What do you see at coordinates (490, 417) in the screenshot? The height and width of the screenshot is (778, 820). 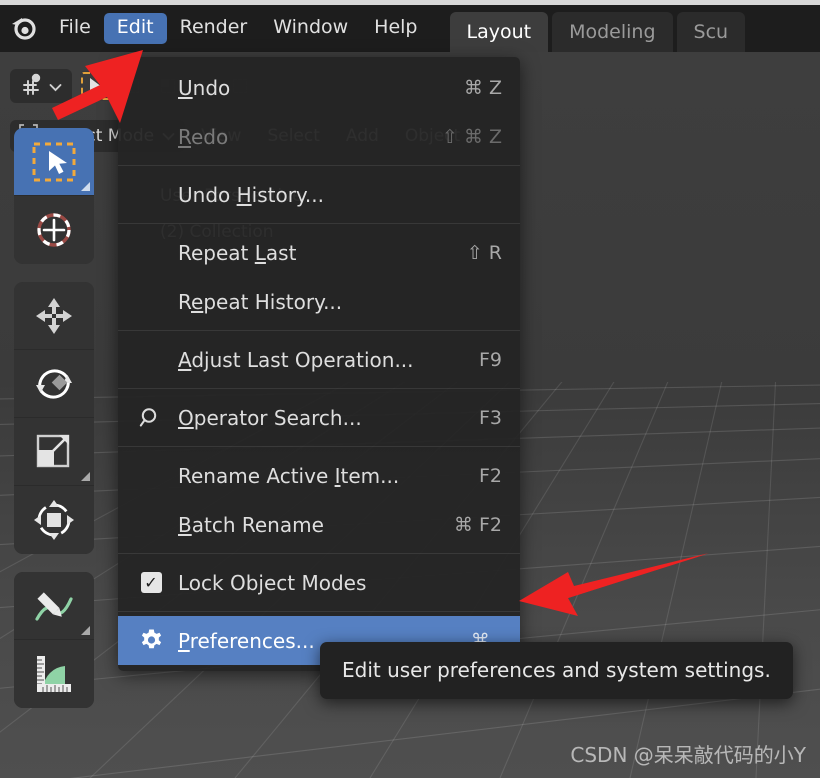 I see `menu-item-shortcut: F3` at bounding box center [490, 417].